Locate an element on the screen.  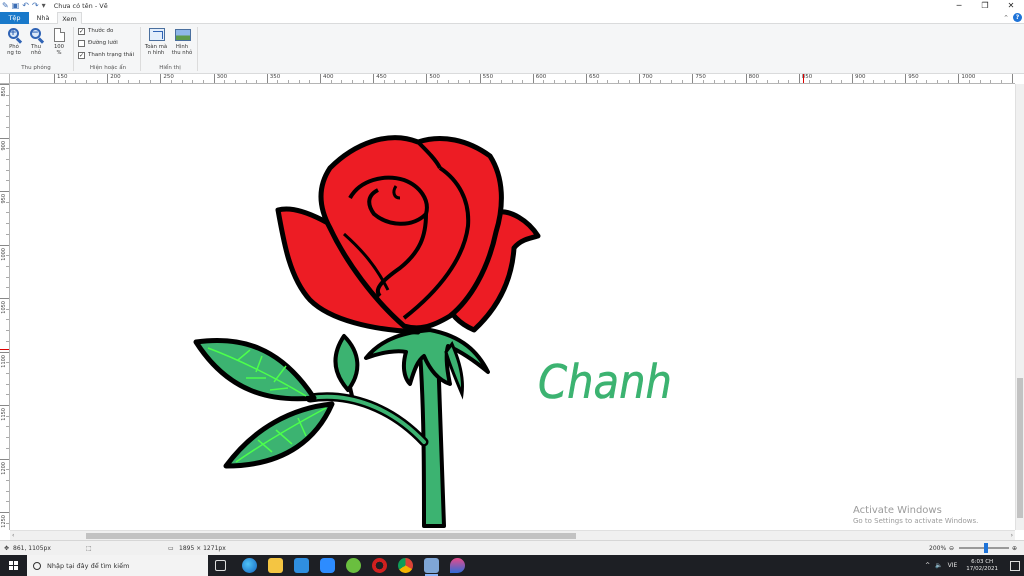
checkbox-gridlines: Đường lưới is located at coordinates (98, 43).